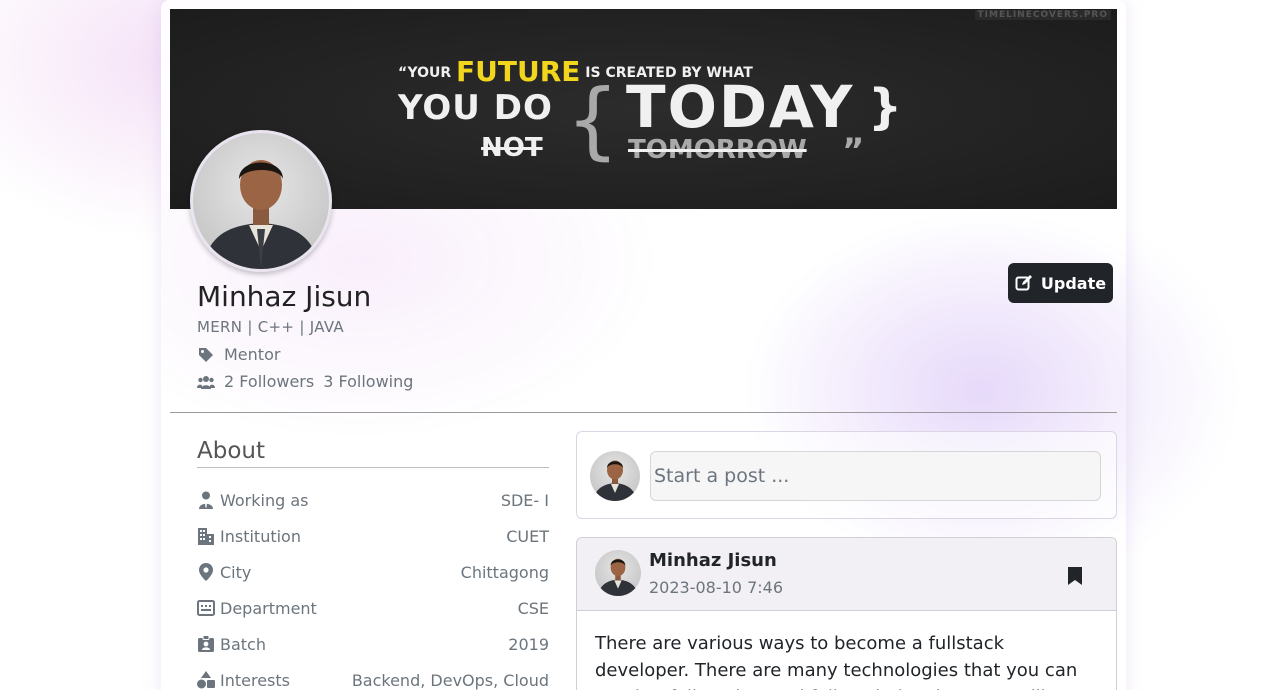 This screenshot has width=1288, height=690. Describe the element at coordinates (373, 536) in the screenshot. I see `about-row-institution: Institution CUET` at that location.